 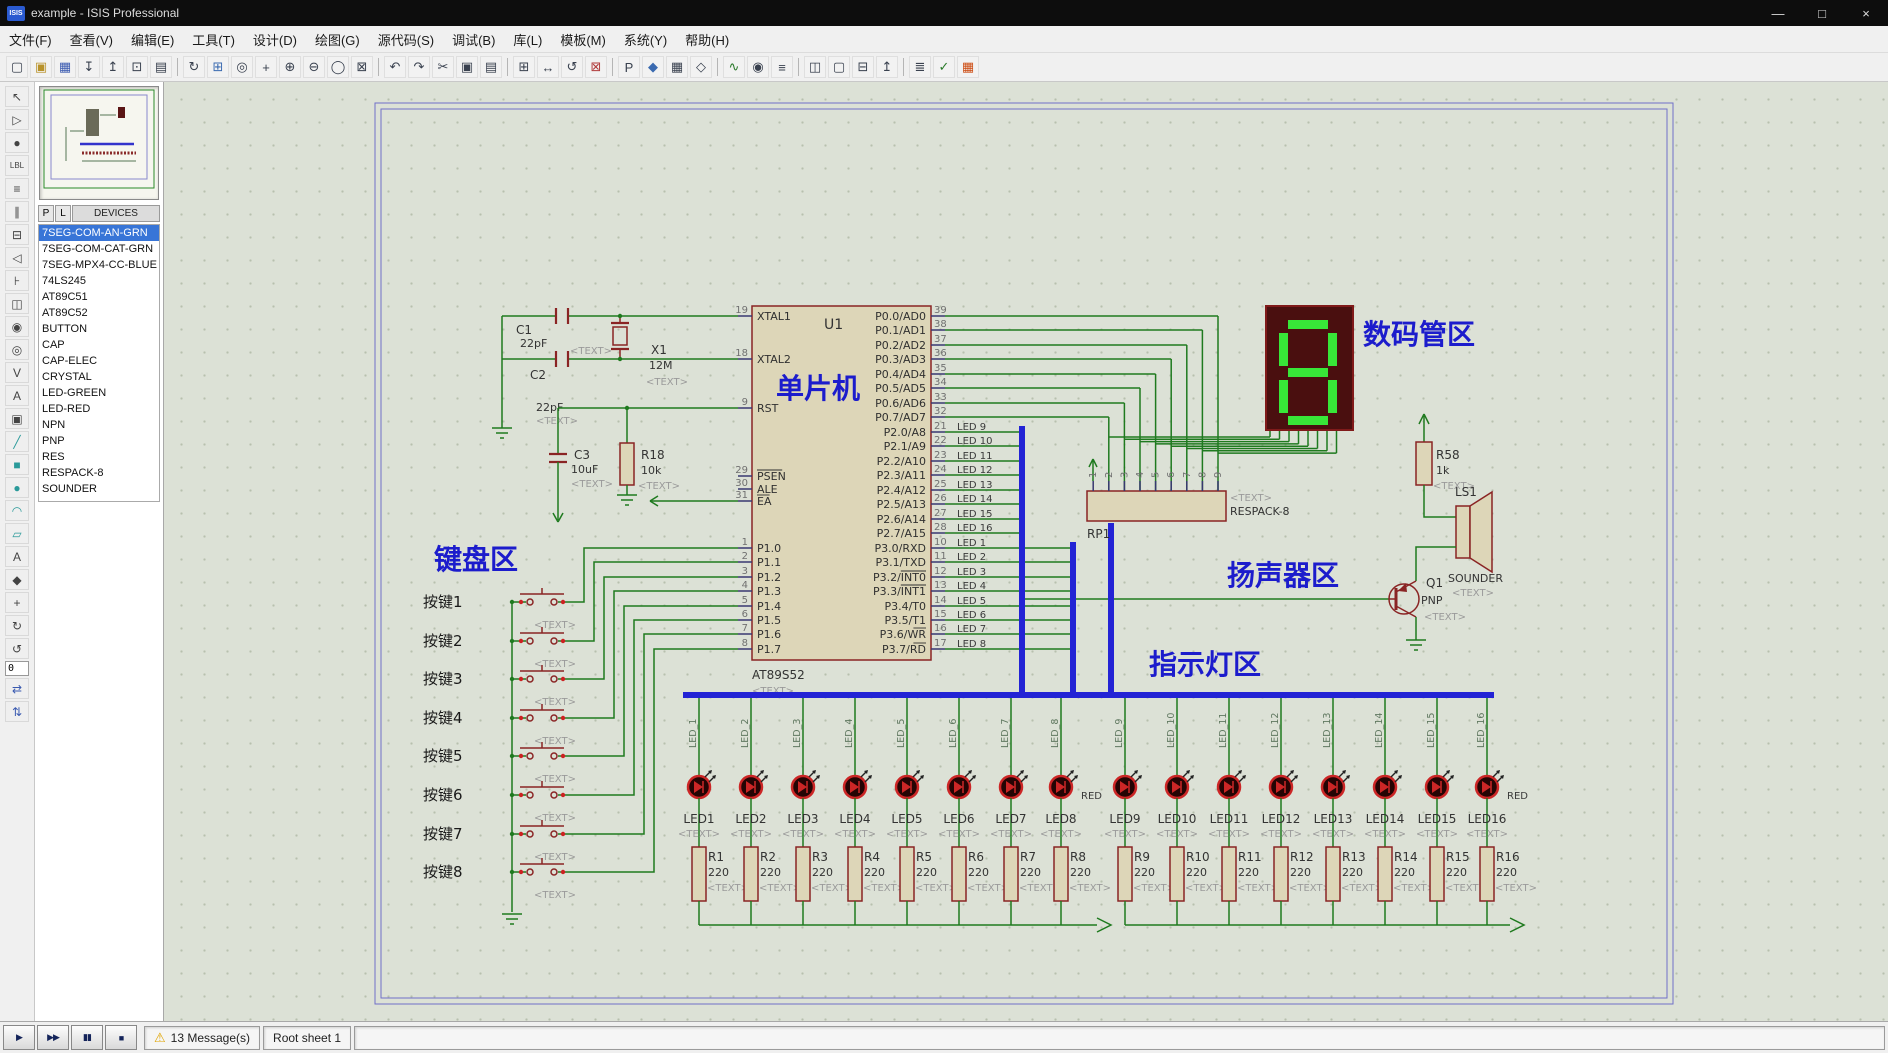 What do you see at coordinates (218, 67) in the screenshot?
I see `toggle-grid-icon: ⊞` at bounding box center [218, 67].